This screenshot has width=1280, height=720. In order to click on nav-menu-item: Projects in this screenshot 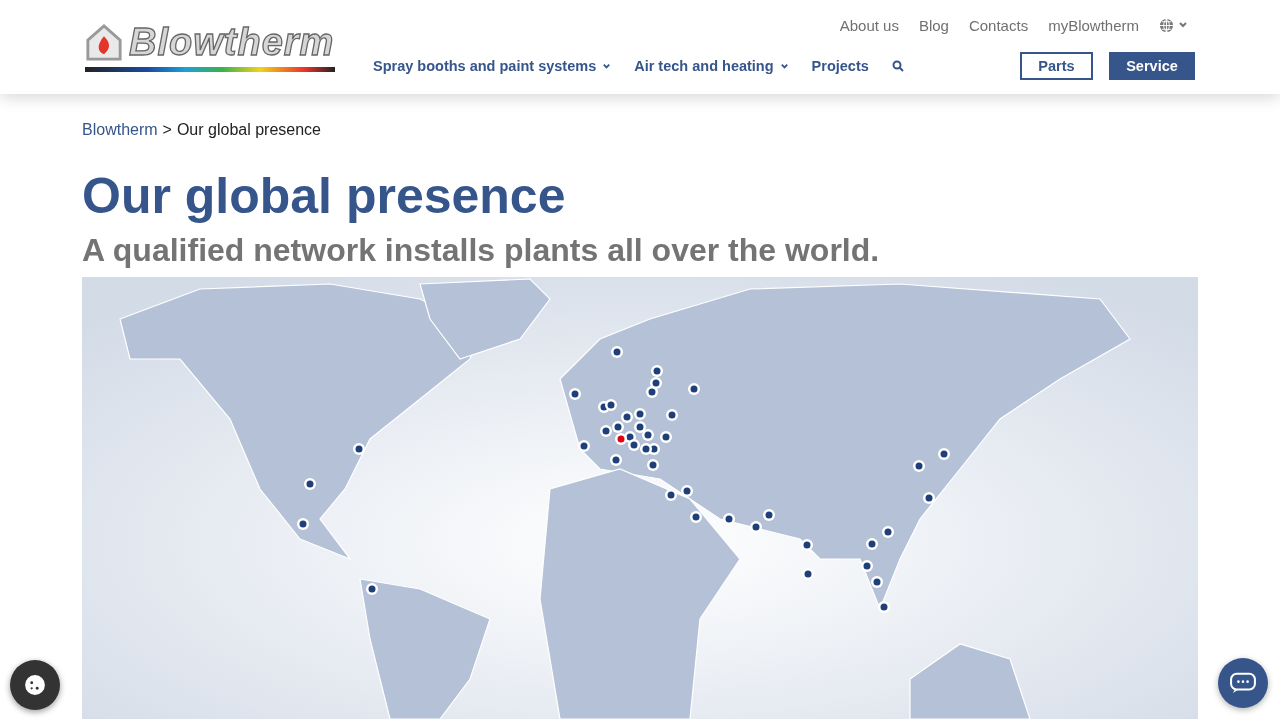, I will do `click(840, 66)`.